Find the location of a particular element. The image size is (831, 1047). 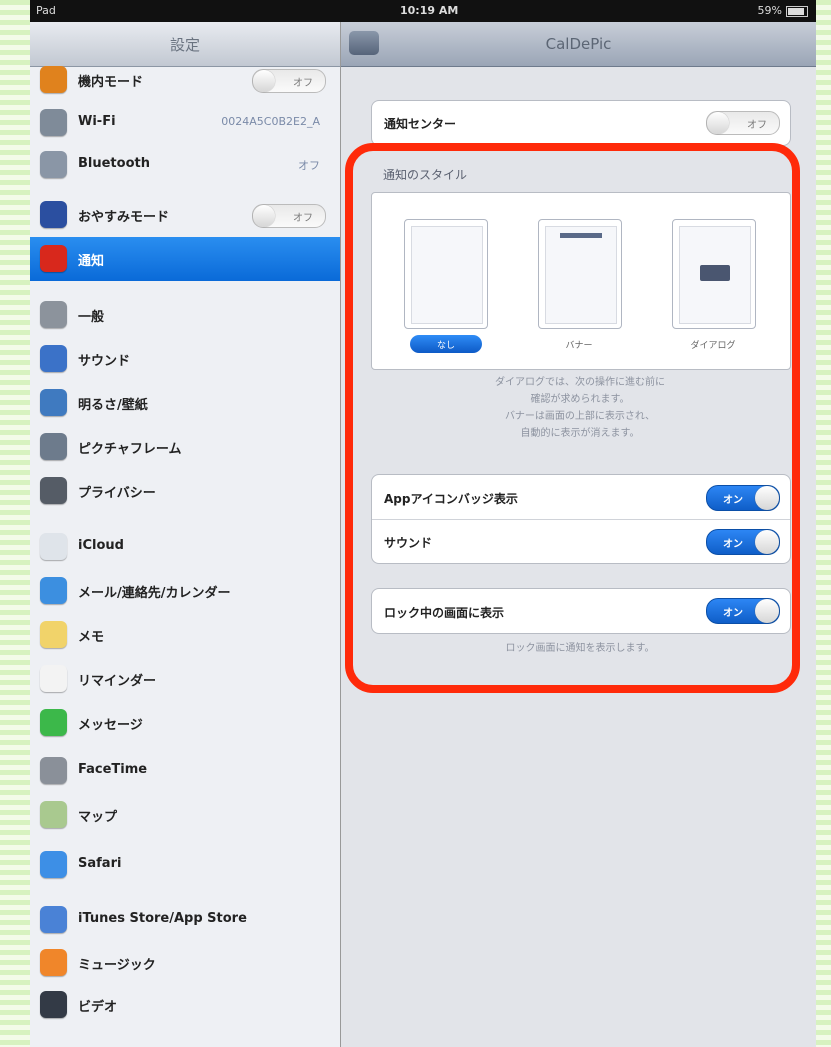

sidebar-item: Wi-Fi 0024A5C0B2E2_A is located at coordinates (185, 123).